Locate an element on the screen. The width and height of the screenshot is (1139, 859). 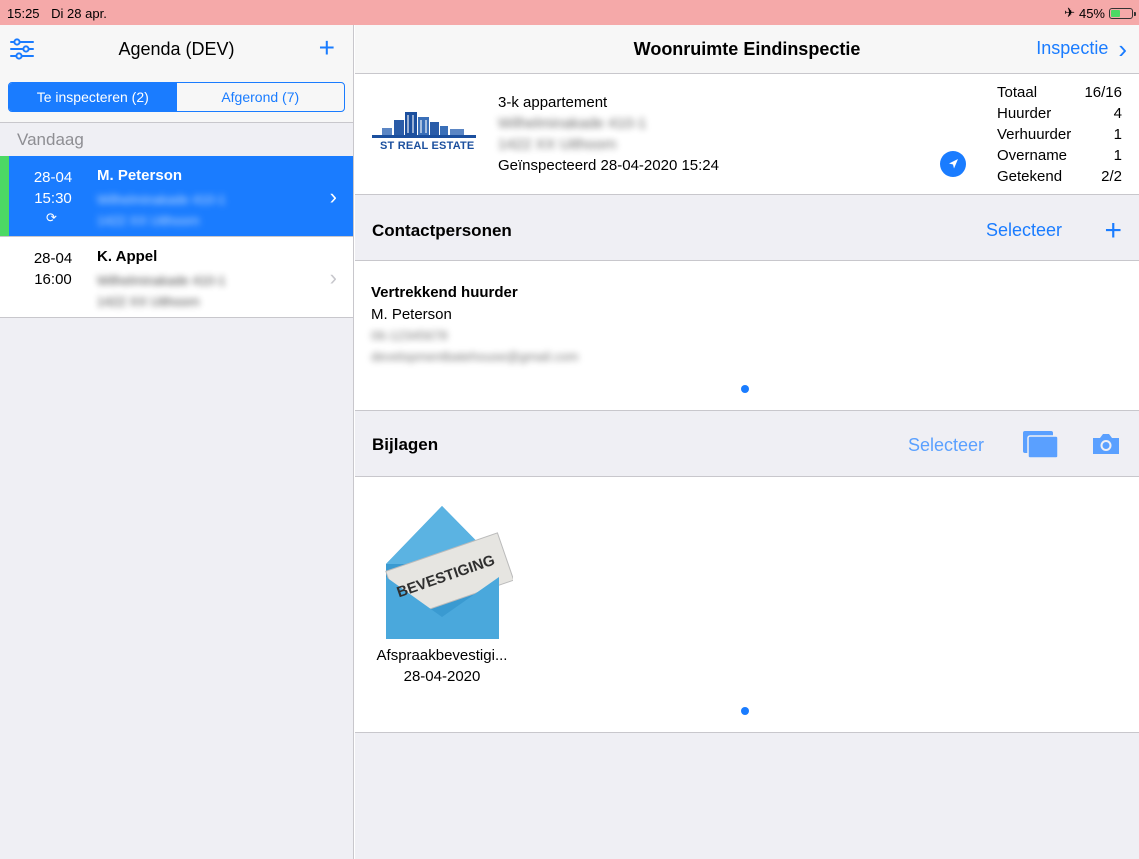
appointment-time: 16:00 is located at coordinates (53, 279).